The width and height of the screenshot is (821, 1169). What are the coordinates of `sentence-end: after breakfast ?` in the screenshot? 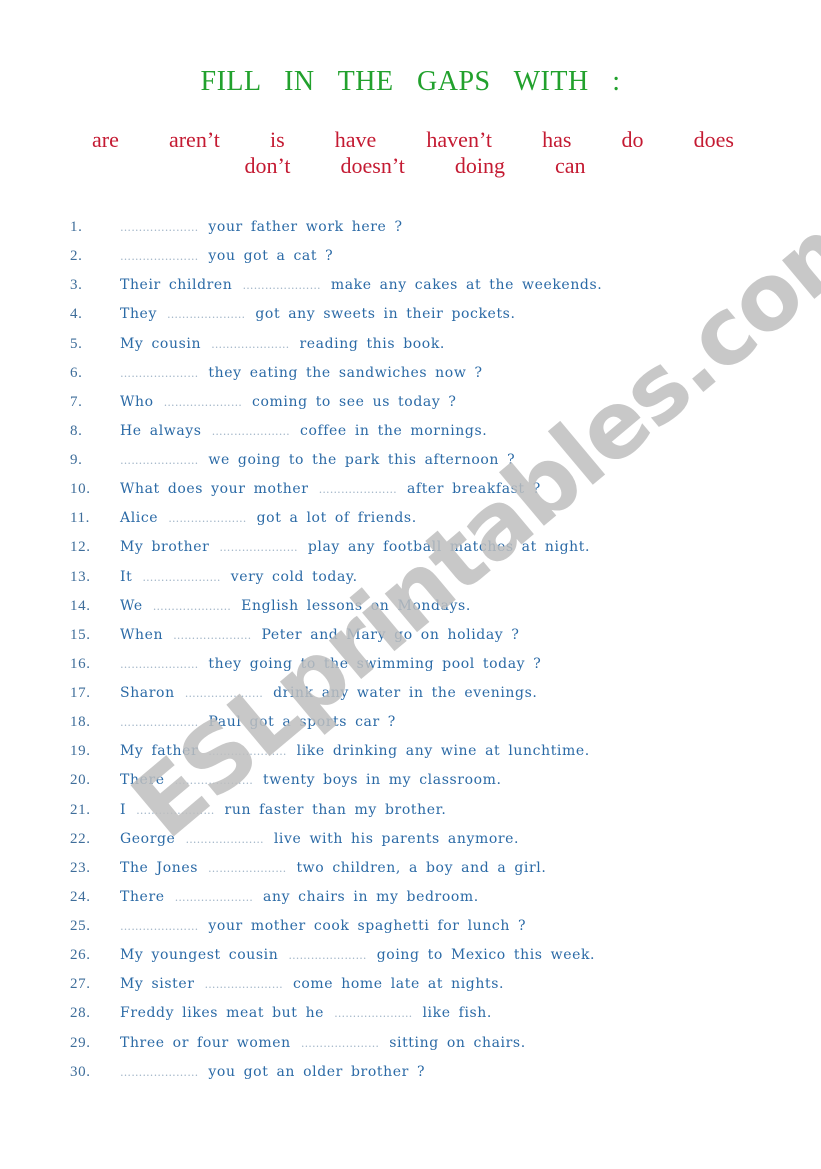 It's located at (473, 489).